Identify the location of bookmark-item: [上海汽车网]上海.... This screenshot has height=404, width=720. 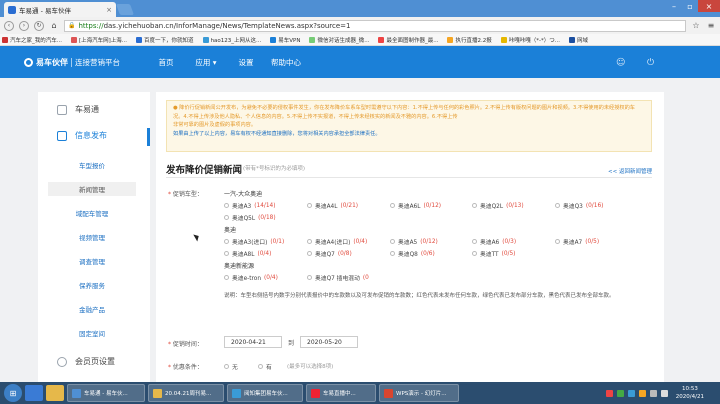
(99, 40).